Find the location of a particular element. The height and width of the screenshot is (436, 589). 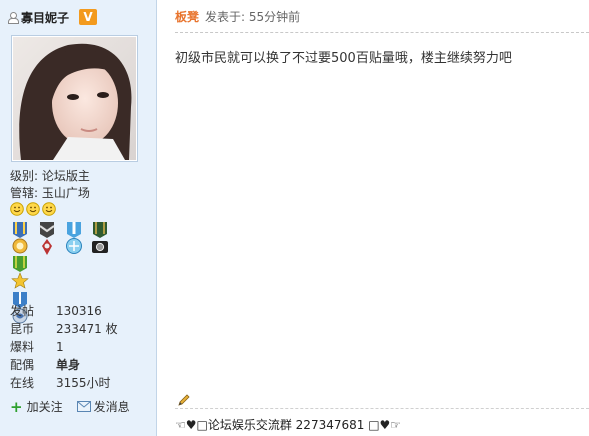

post-time: 发表于: 55分钟前 is located at coordinates (253, 17).